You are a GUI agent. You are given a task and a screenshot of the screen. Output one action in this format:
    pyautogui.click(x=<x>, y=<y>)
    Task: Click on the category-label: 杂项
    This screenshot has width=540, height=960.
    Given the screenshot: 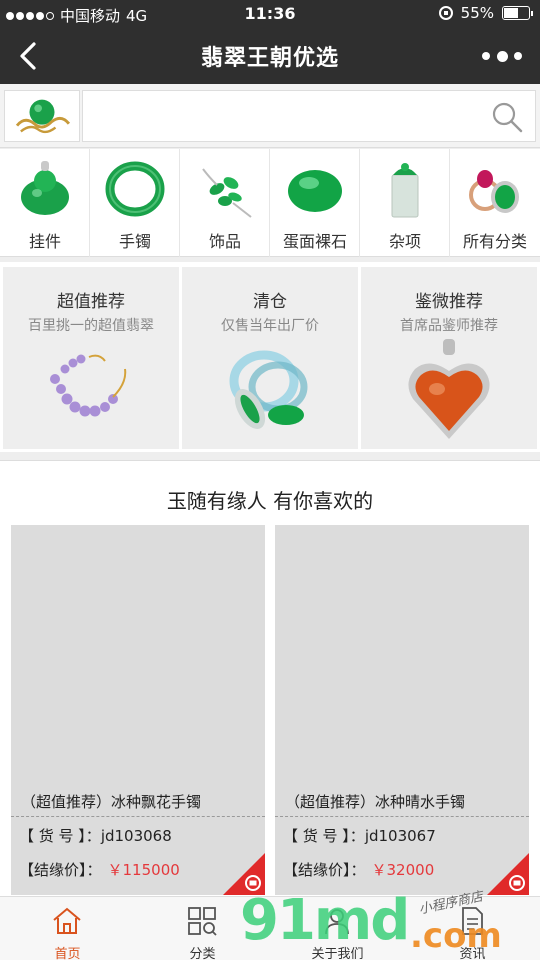 What is the action you would take?
    pyautogui.click(x=404, y=241)
    